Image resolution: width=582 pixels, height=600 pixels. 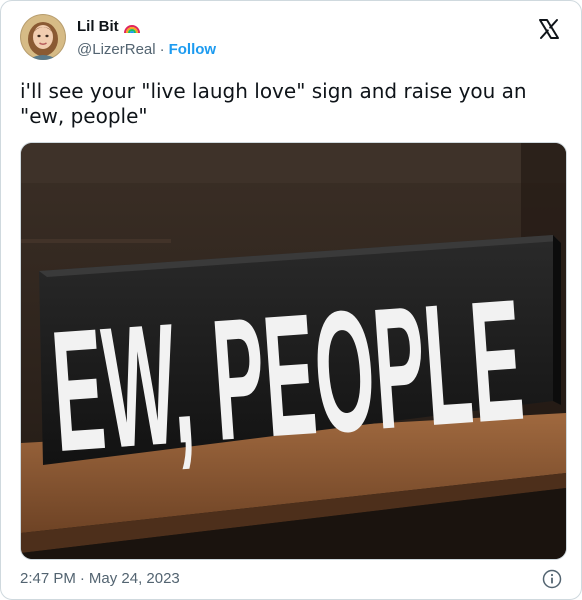 I want to click on tweet-timestamp: 2:47 PM · May 24, 2023, so click(x=100, y=578).